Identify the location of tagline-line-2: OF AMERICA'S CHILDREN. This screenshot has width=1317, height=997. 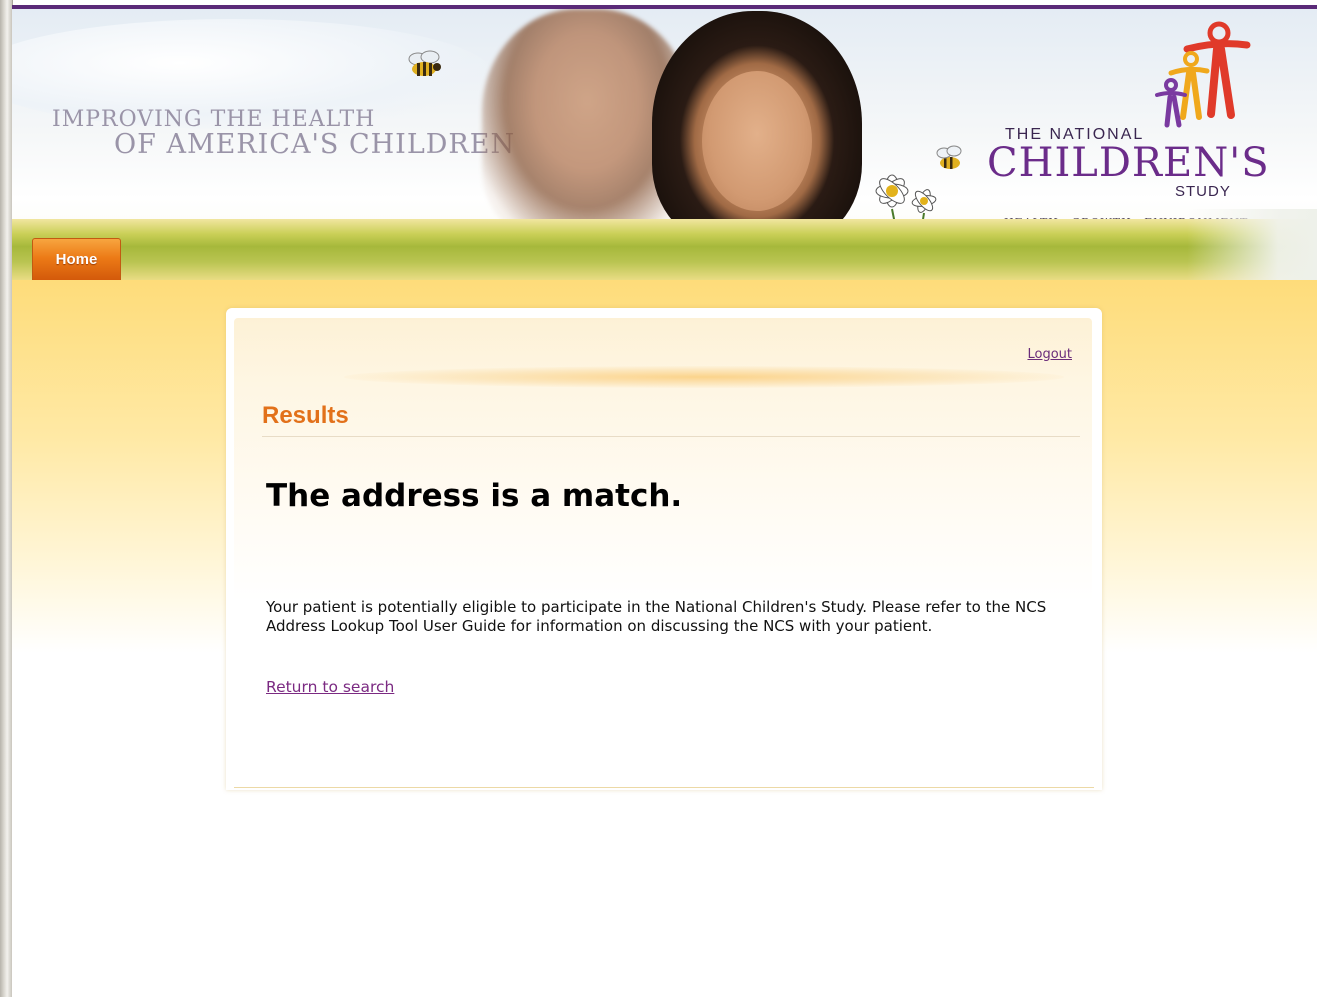
(315, 144).